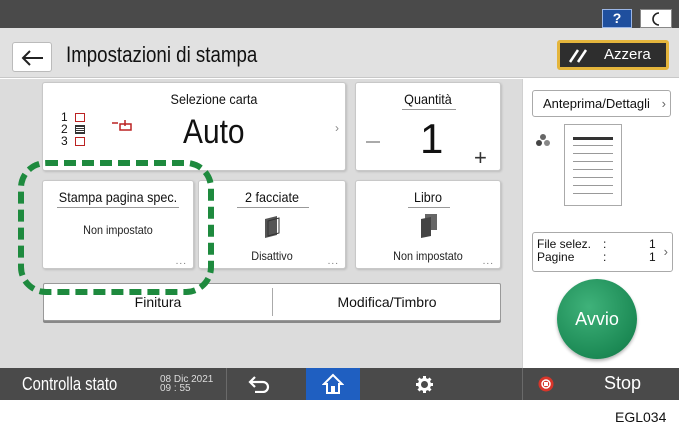 The height and width of the screenshot is (431, 679). What do you see at coordinates (175, 388) in the screenshot?
I see `time-text: 09 : 55` at bounding box center [175, 388].